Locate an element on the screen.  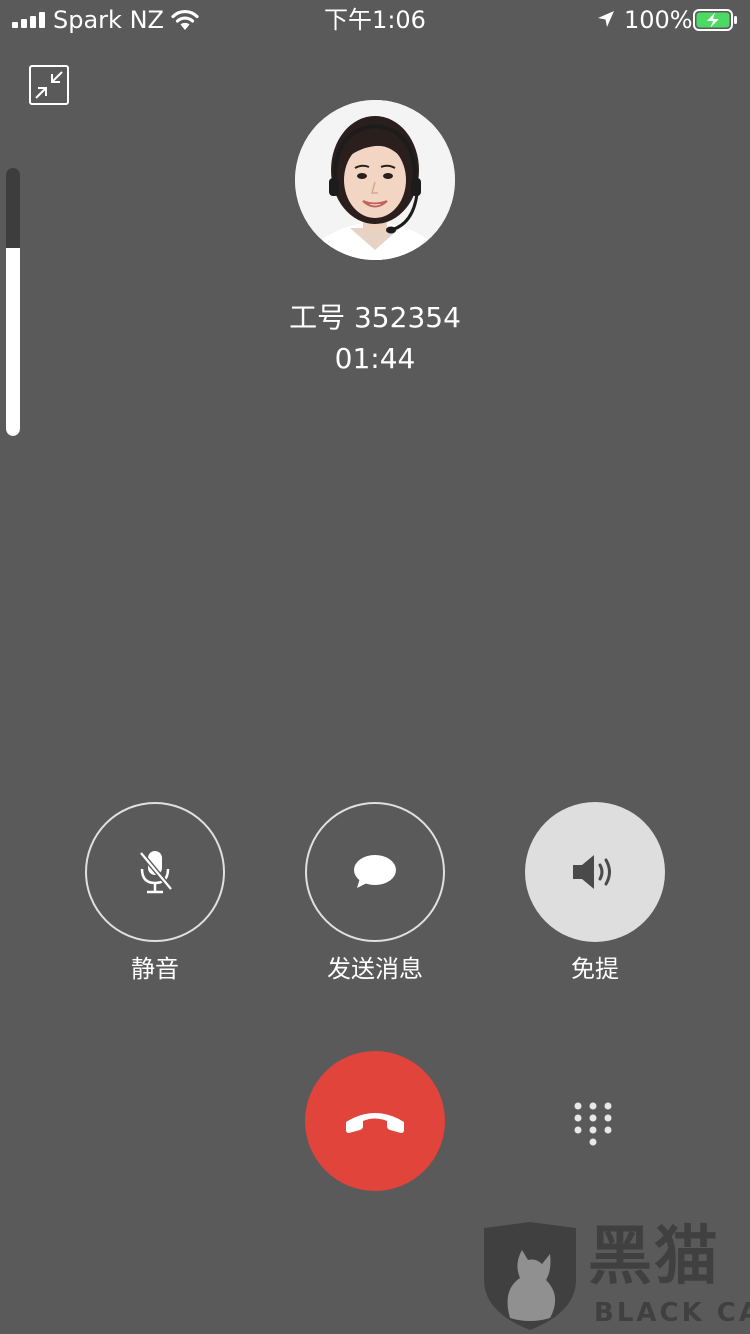
mute-button is located at coordinates (155, 872).